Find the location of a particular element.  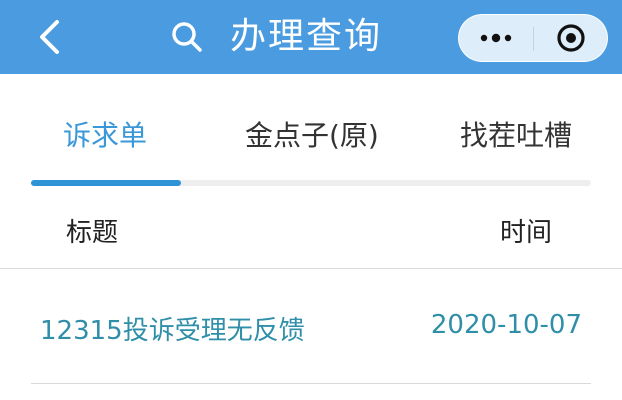

column-header-title: 标题 is located at coordinates (92, 233).